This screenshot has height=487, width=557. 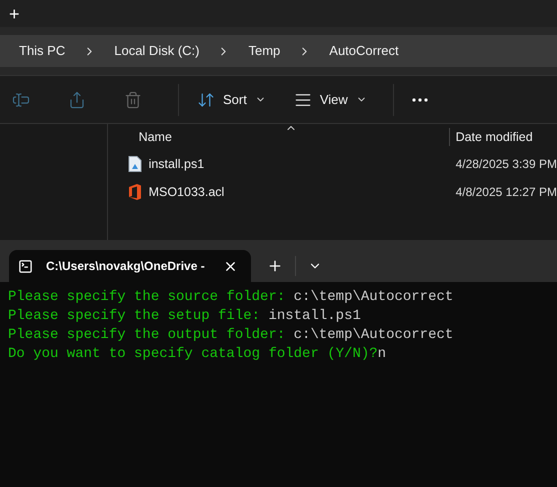 I want to click on trash-icon, so click(x=133, y=99).